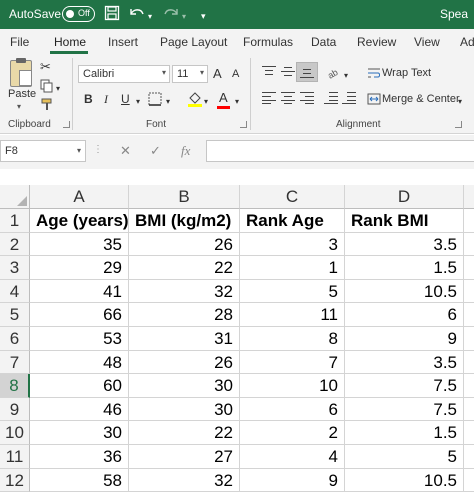 This screenshot has width=474, height=500. What do you see at coordinates (292, 244) in the screenshot?
I see `cell-c2: 3` at bounding box center [292, 244].